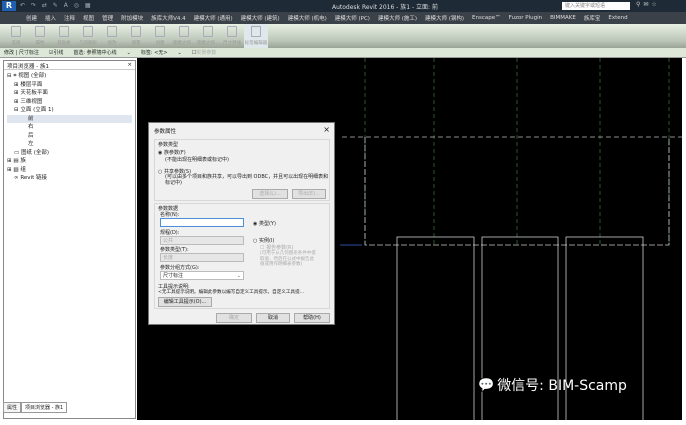 This screenshot has height=425, width=686. Describe the element at coordinates (312, 318) in the screenshot. I see `help-button: 帮助(H)` at that location.